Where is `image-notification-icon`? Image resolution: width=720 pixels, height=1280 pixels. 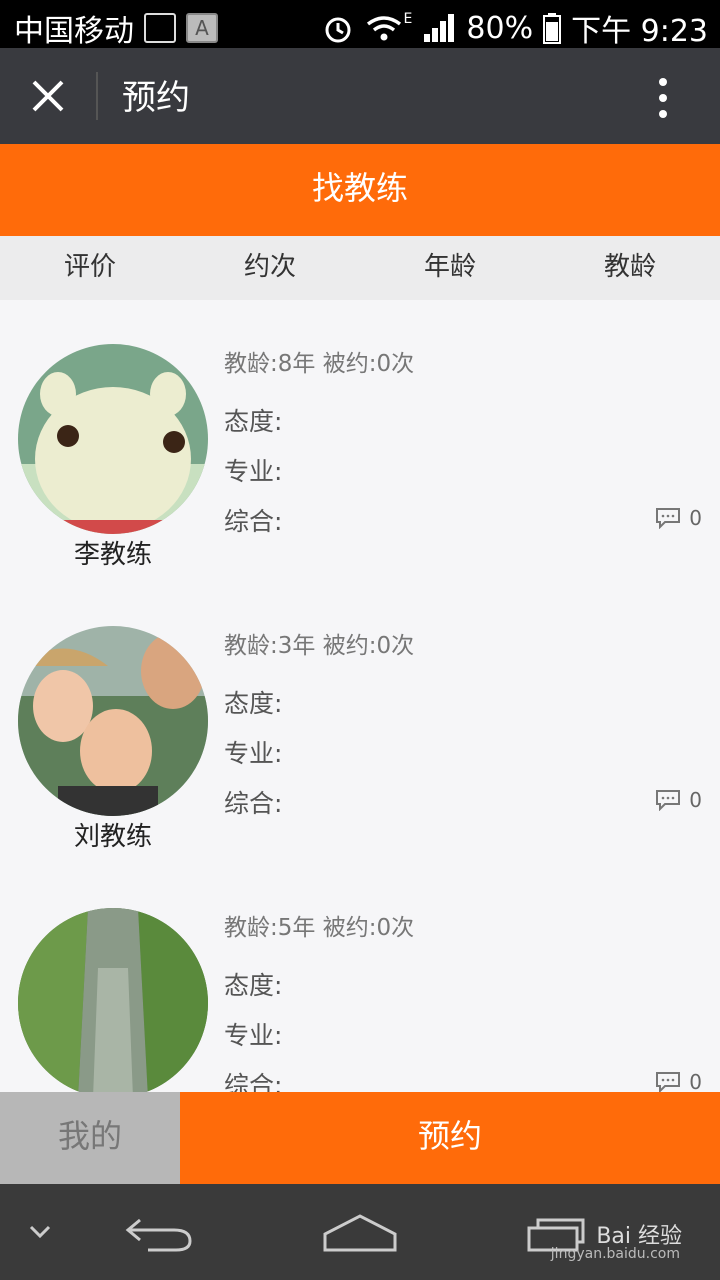
image-notification-icon is located at coordinates (160, 28).